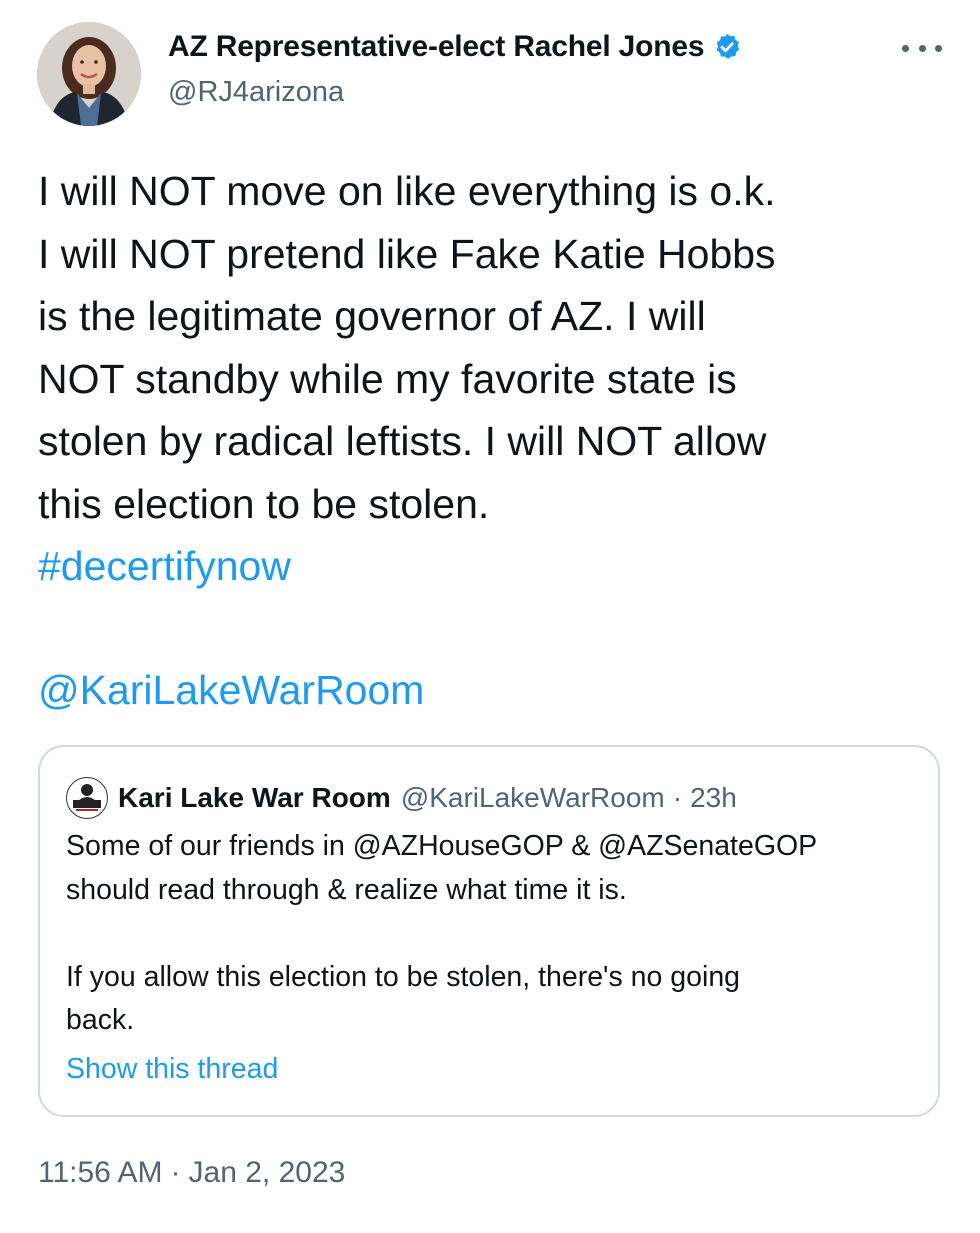 Image resolution: width=980 pixels, height=1233 pixels. What do you see at coordinates (164, 566) in the screenshot?
I see `hashtag-link: #decertifynow` at bounding box center [164, 566].